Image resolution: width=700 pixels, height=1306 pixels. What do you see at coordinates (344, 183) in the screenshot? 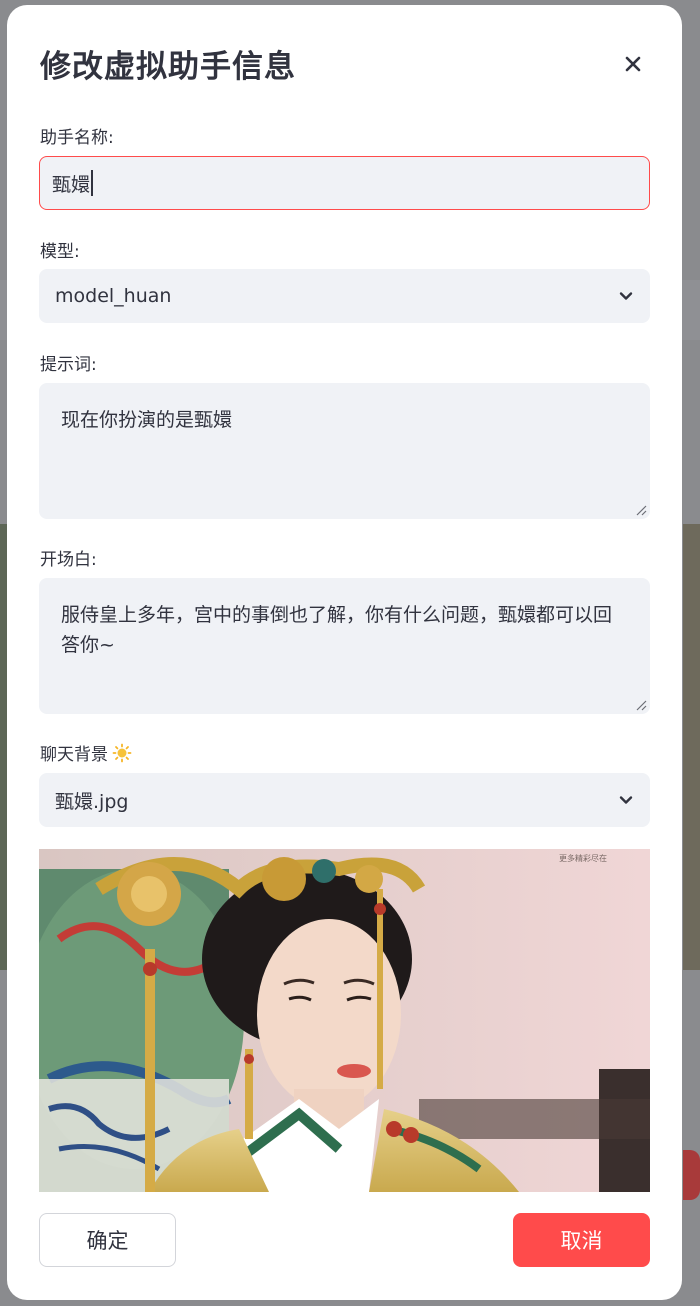
I see `assistant-name-input: 甄嬛` at bounding box center [344, 183].